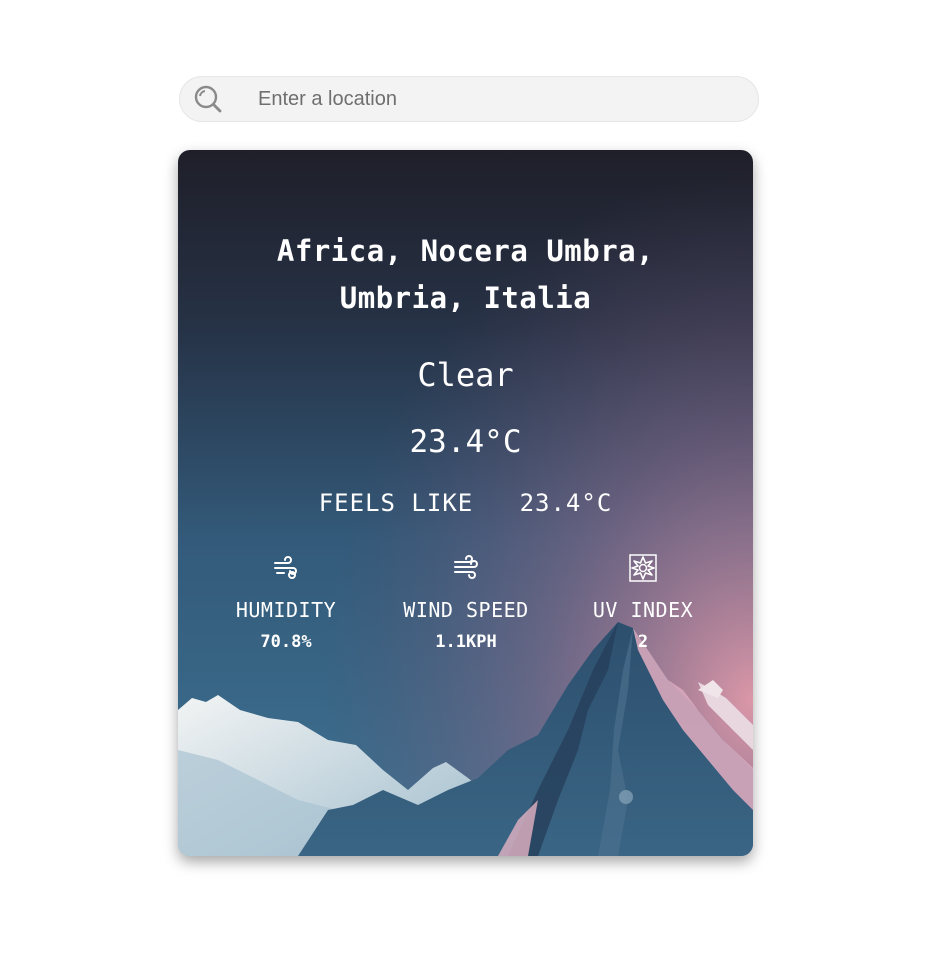 This screenshot has height=974, width=935. What do you see at coordinates (465, 375) in the screenshot?
I see `weather-condition: Clear` at bounding box center [465, 375].